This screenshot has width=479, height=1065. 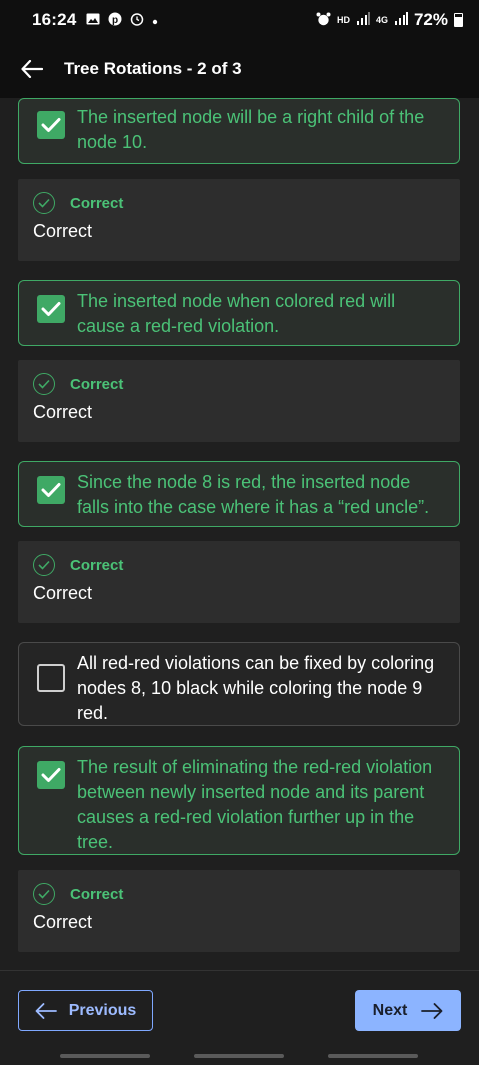 What do you see at coordinates (93, 20) in the screenshot?
I see `gallery-icon` at bounding box center [93, 20].